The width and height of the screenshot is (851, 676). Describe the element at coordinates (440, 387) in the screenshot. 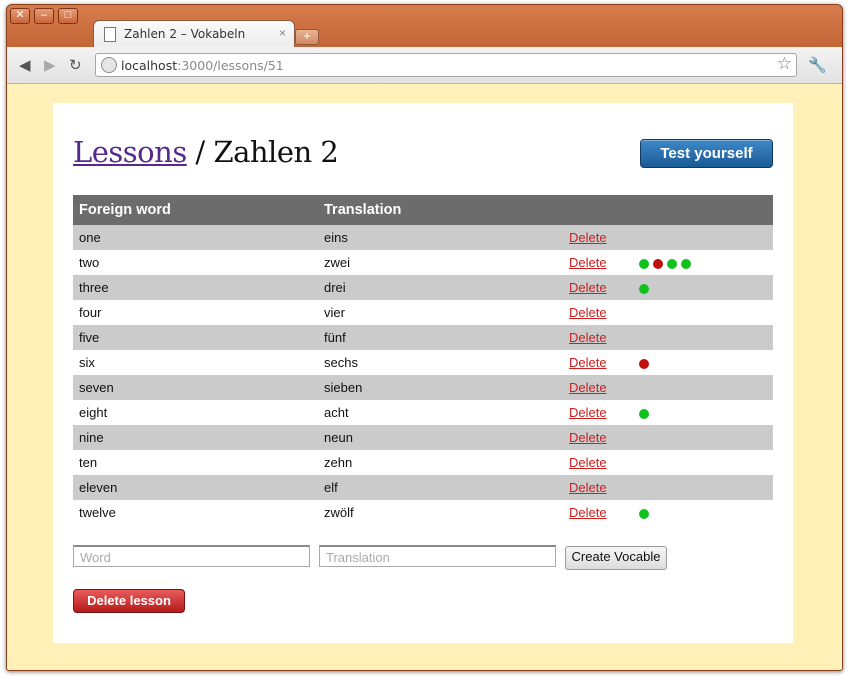

I see `translation-cell: sieben` at that location.